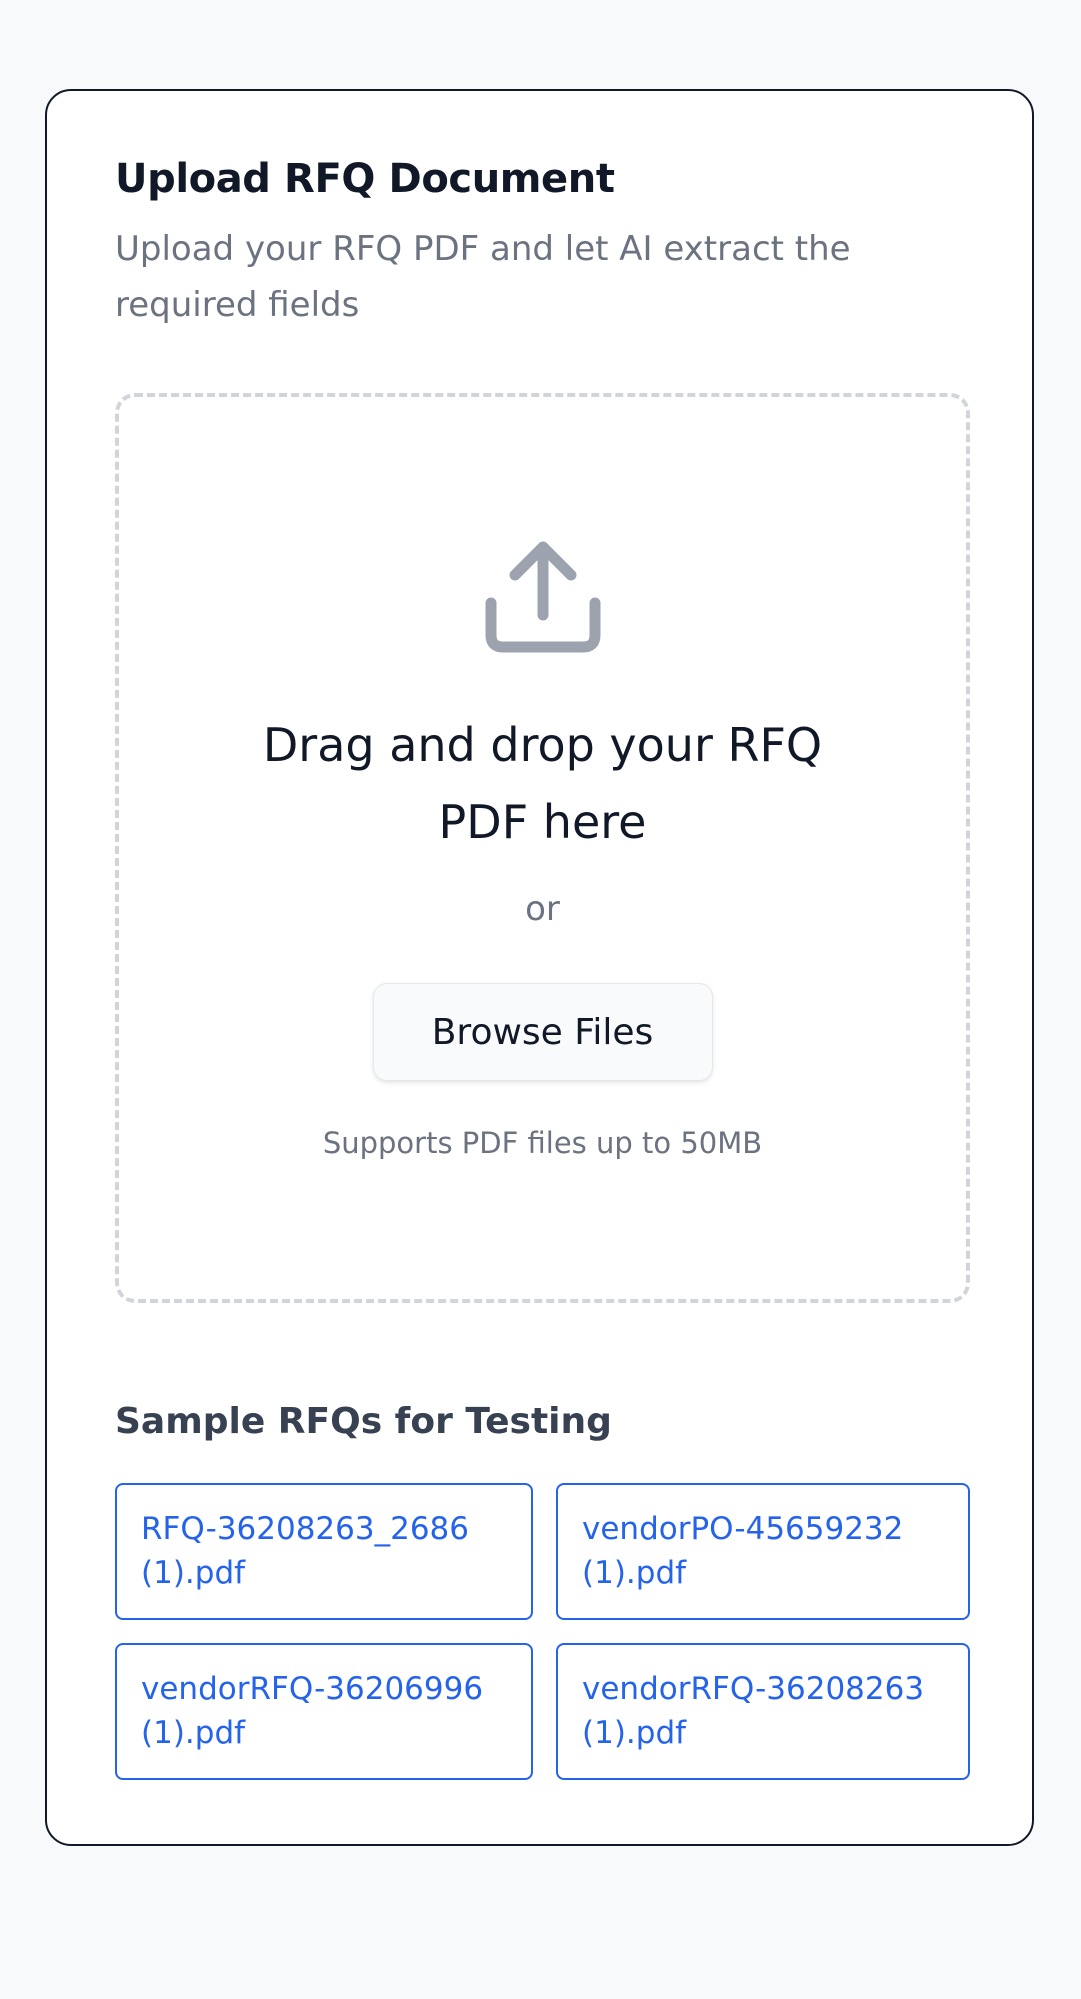 The height and width of the screenshot is (1999, 1081). I want to click on dropzone-title: Drag and drop your RFQ PDF here, so click(542, 783).